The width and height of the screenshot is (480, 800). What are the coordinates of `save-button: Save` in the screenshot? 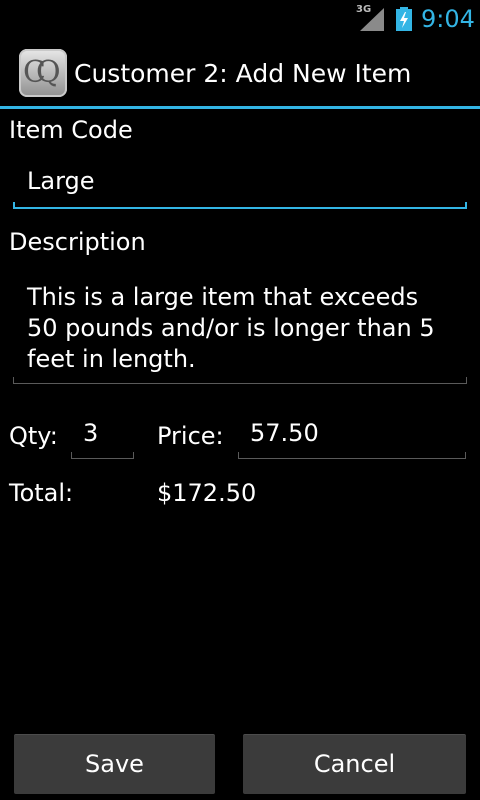 It's located at (114, 764).